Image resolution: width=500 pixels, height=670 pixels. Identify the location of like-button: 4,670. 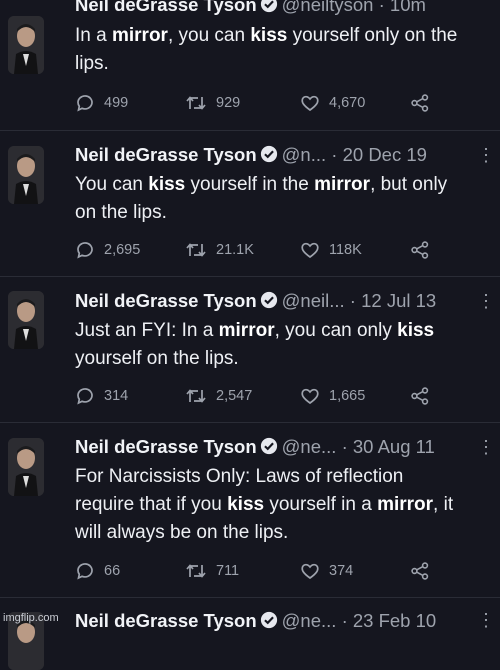
(332, 103).